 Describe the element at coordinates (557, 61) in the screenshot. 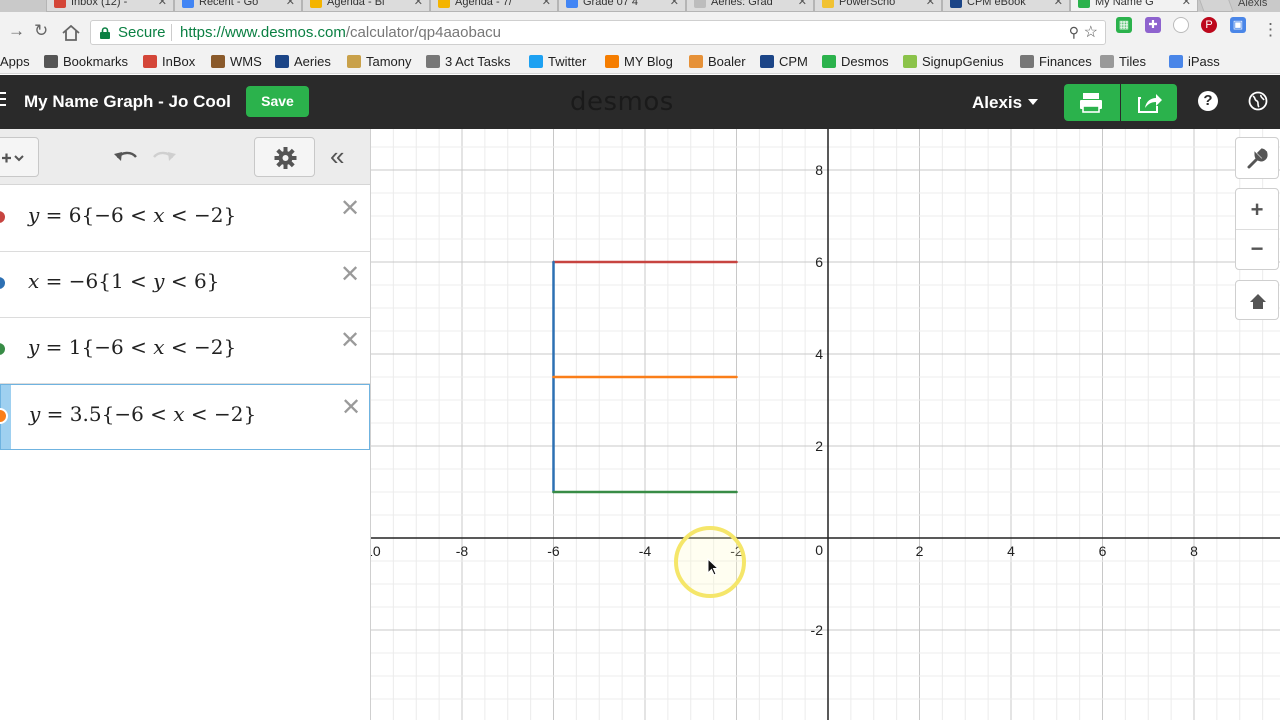

I see `bookmark-item: Twitter` at that location.